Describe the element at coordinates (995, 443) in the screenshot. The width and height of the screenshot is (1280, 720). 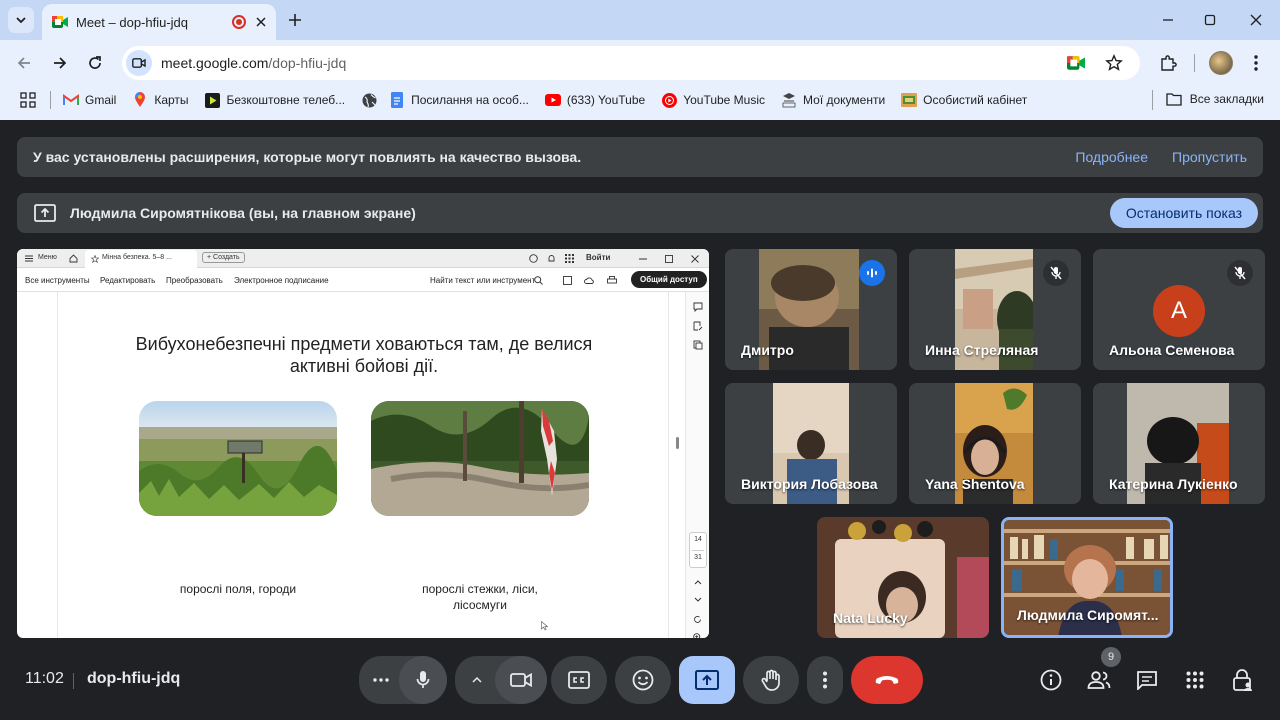
I see `participant-tile-yana: Yana Shentova` at that location.